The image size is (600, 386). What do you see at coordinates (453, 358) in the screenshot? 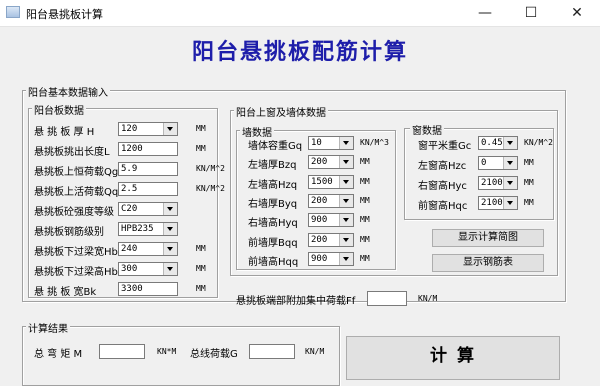
I see `calculate-button: 计 算` at bounding box center [453, 358].